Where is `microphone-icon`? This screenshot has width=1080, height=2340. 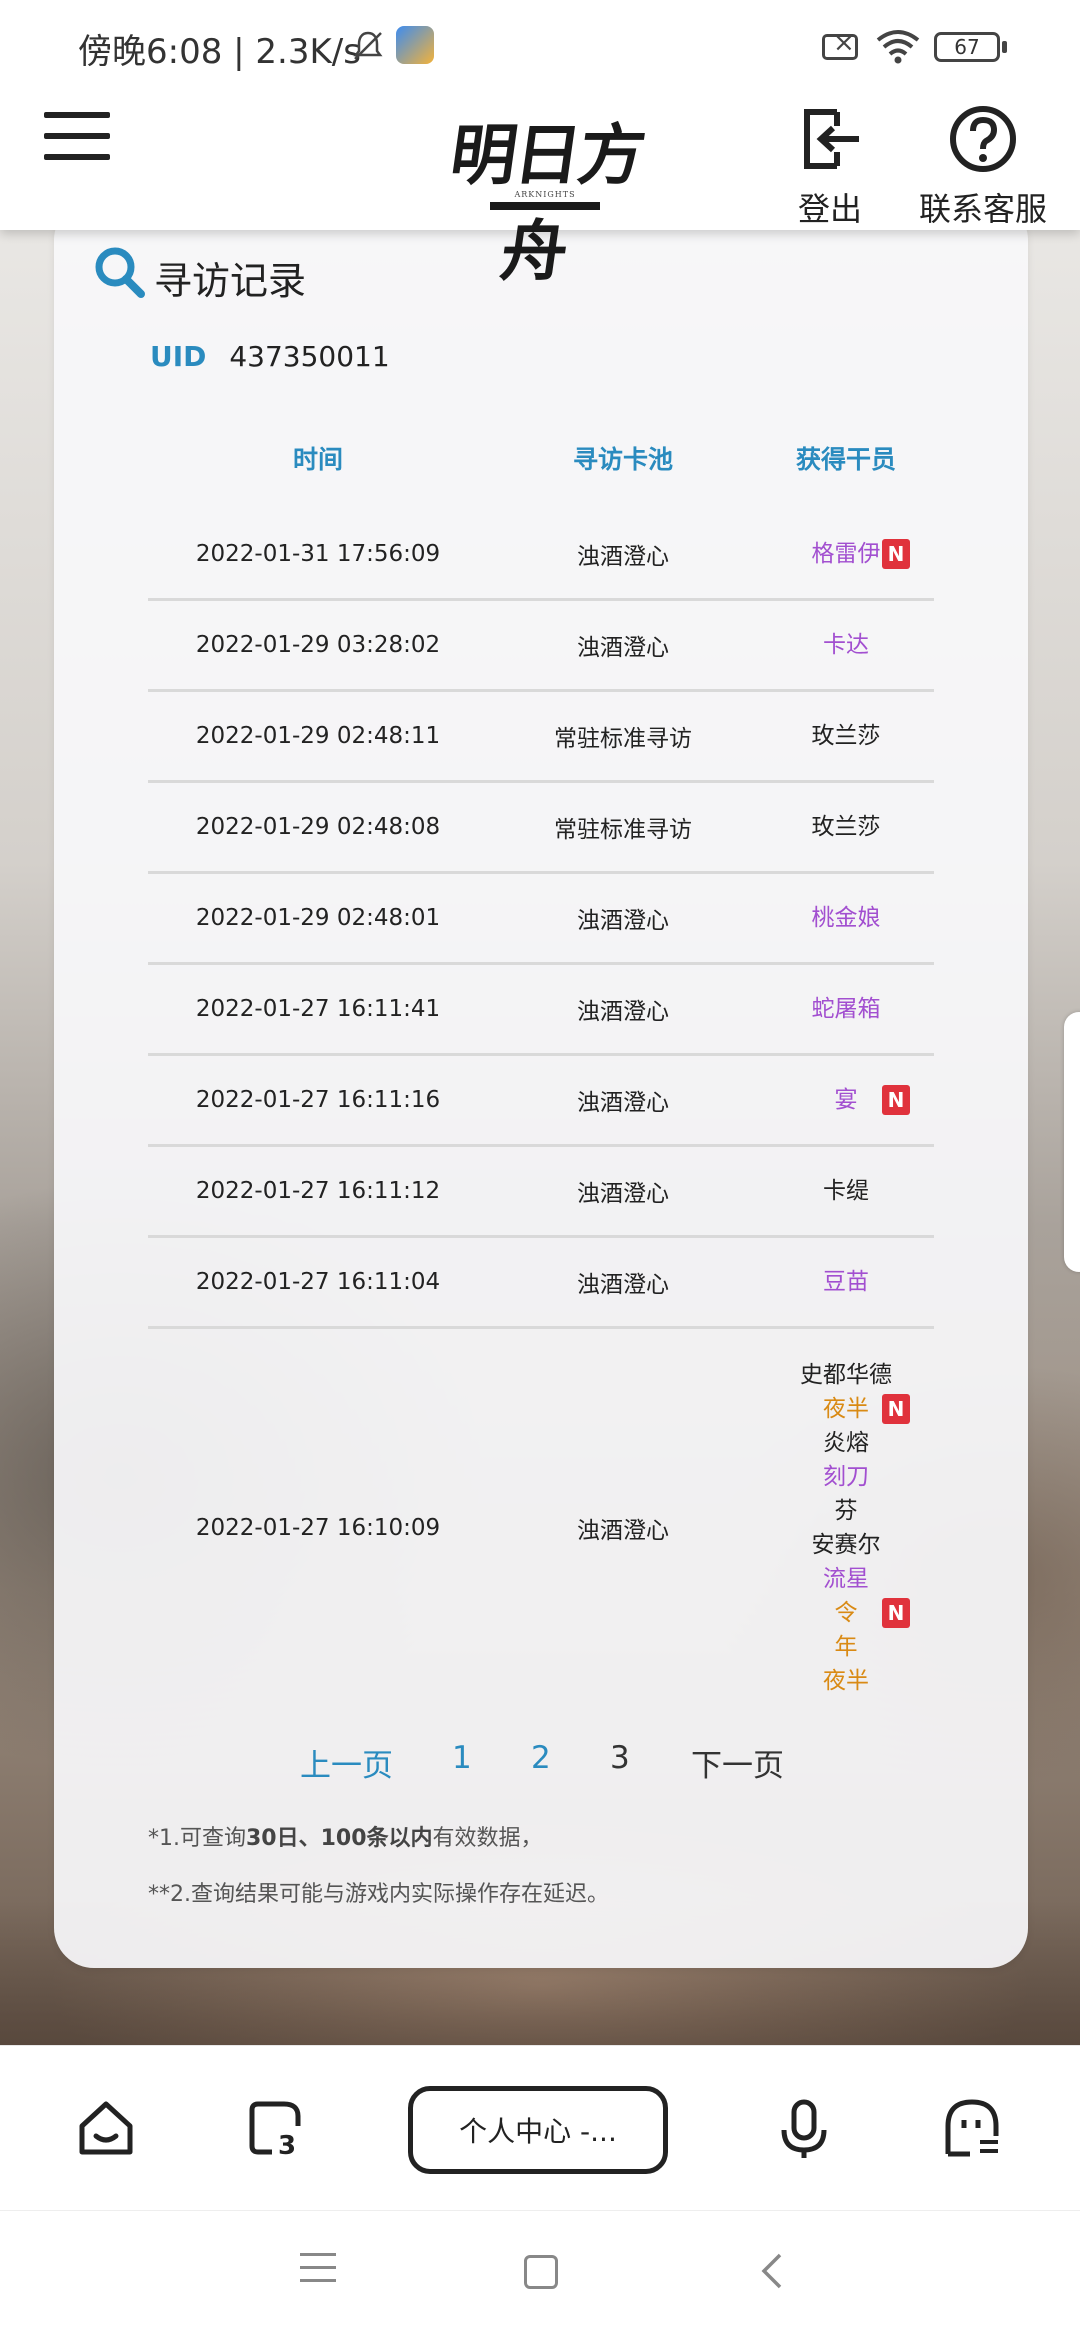
microphone-icon is located at coordinates (804, 2128).